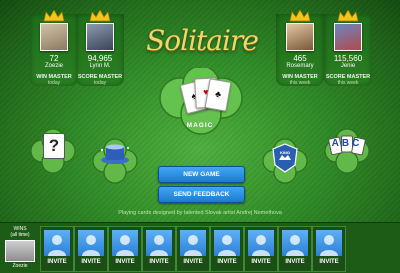 The image size is (400, 273). I want to click on player-period: this week, so click(348, 83).